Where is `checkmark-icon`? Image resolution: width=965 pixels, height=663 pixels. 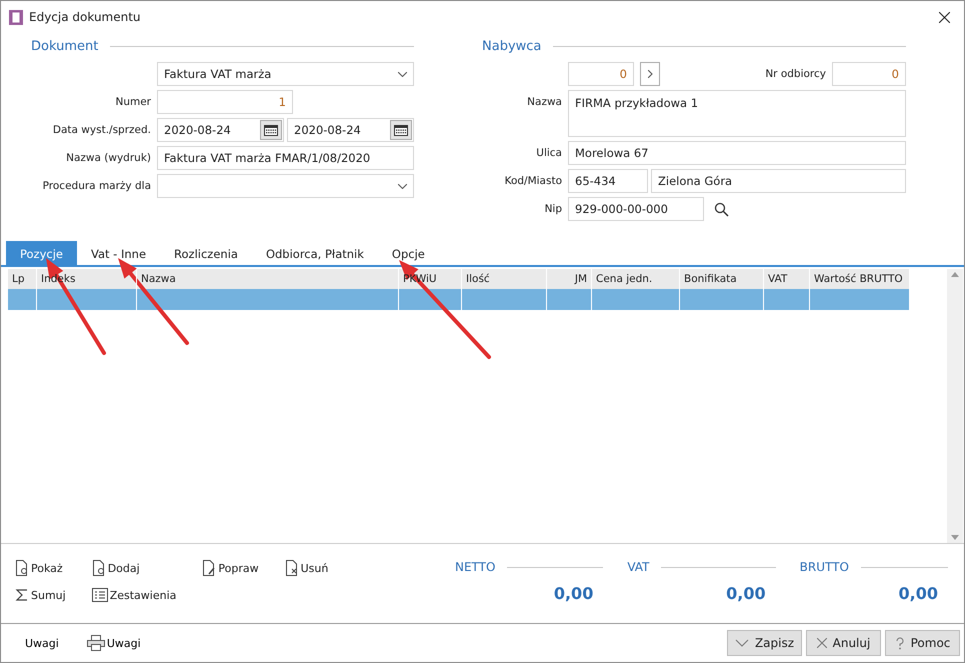
checkmark-icon is located at coordinates (741, 643).